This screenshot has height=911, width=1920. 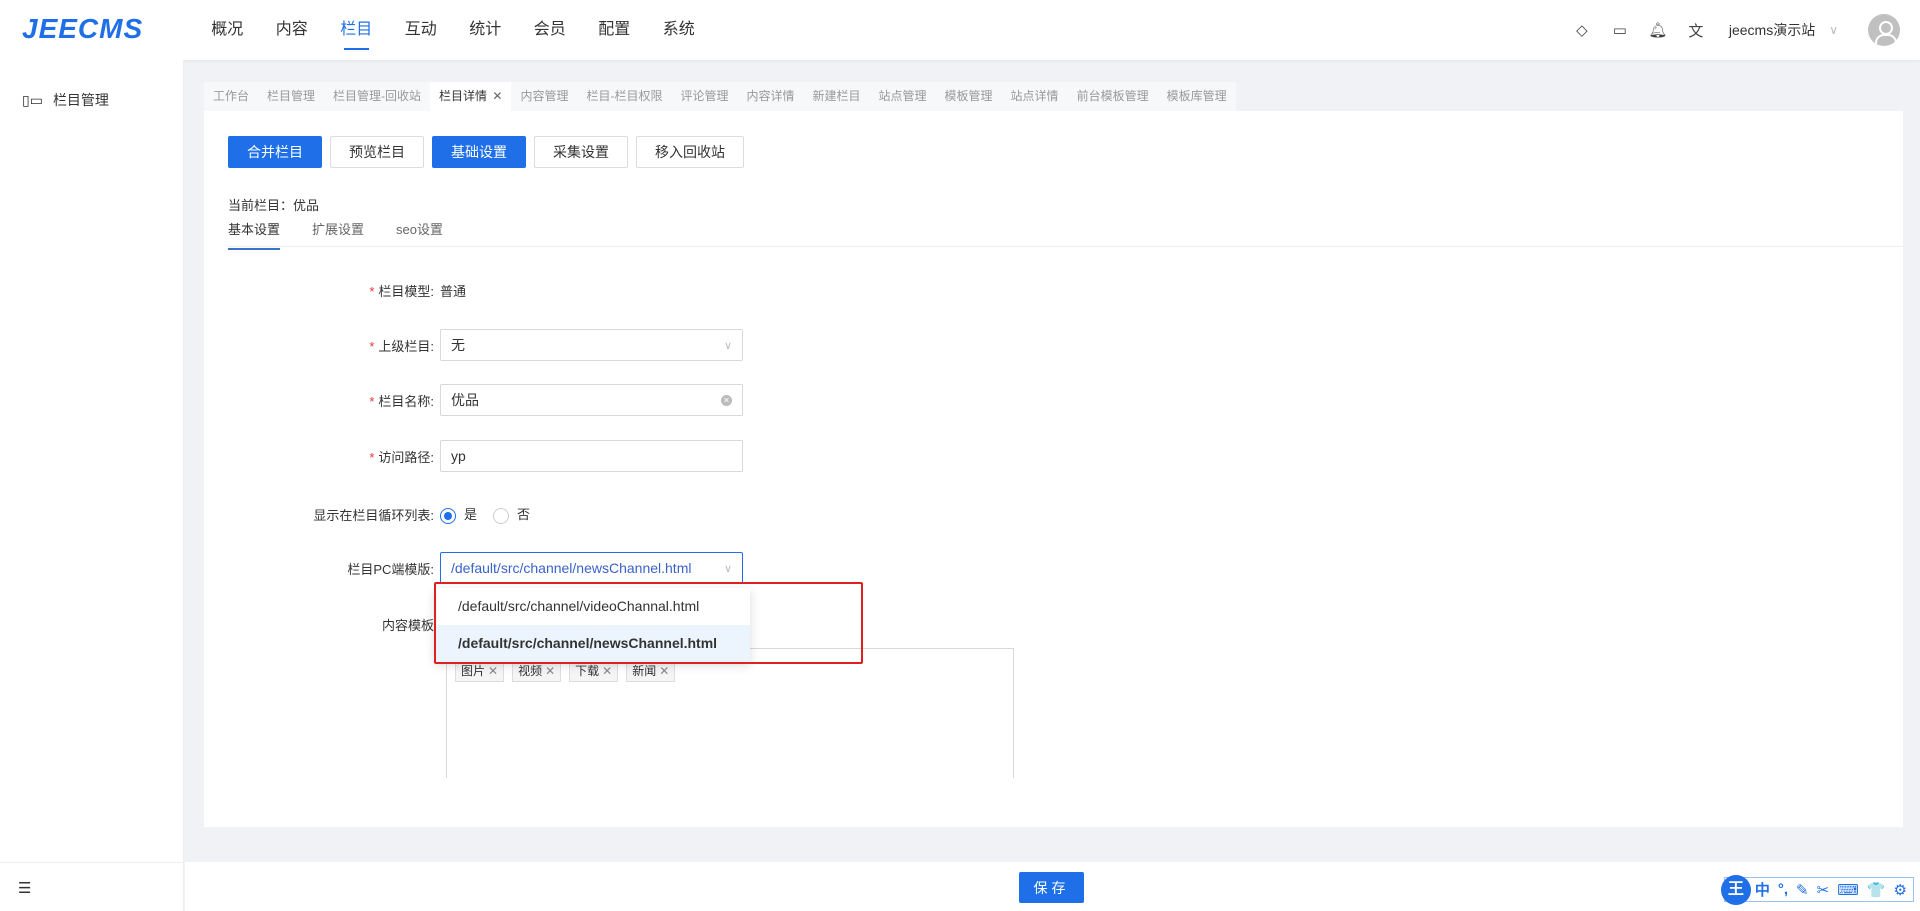 I want to click on tab-column-permission: 栏目-栏目权限, so click(x=624, y=96).